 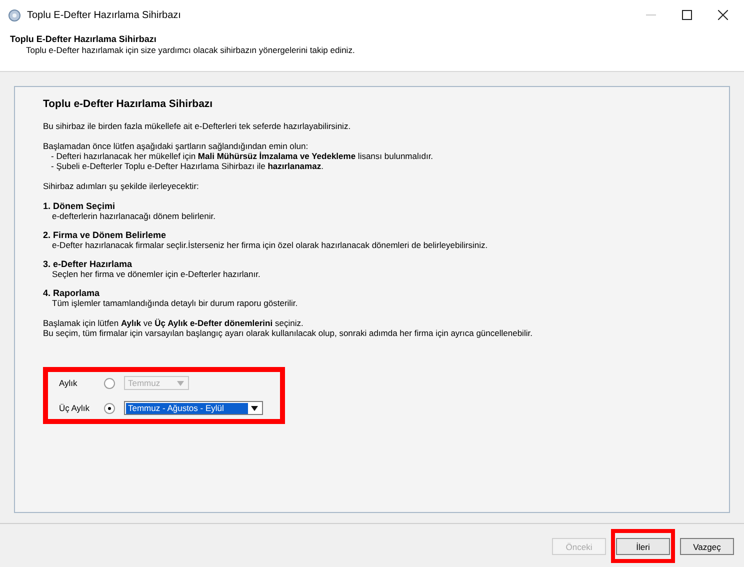 What do you see at coordinates (174, 303) in the screenshot?
I see `step-description: Tüm işlemler tamamlandığında detaylı bir durum raporu gösterilir.` at bounding box center [174, 303].